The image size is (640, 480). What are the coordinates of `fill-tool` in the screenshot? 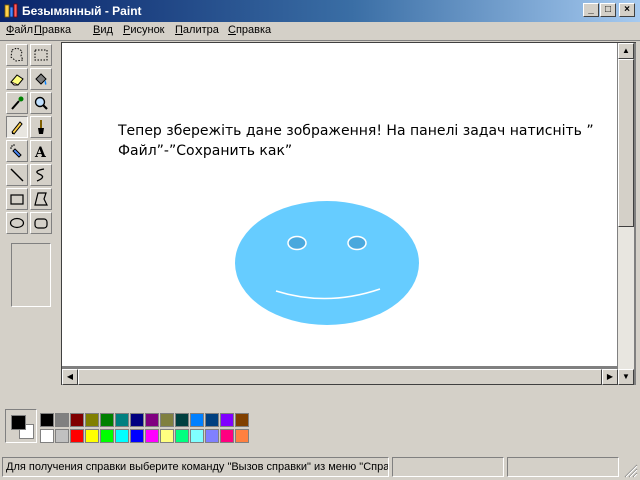 It's located at (41, 79).